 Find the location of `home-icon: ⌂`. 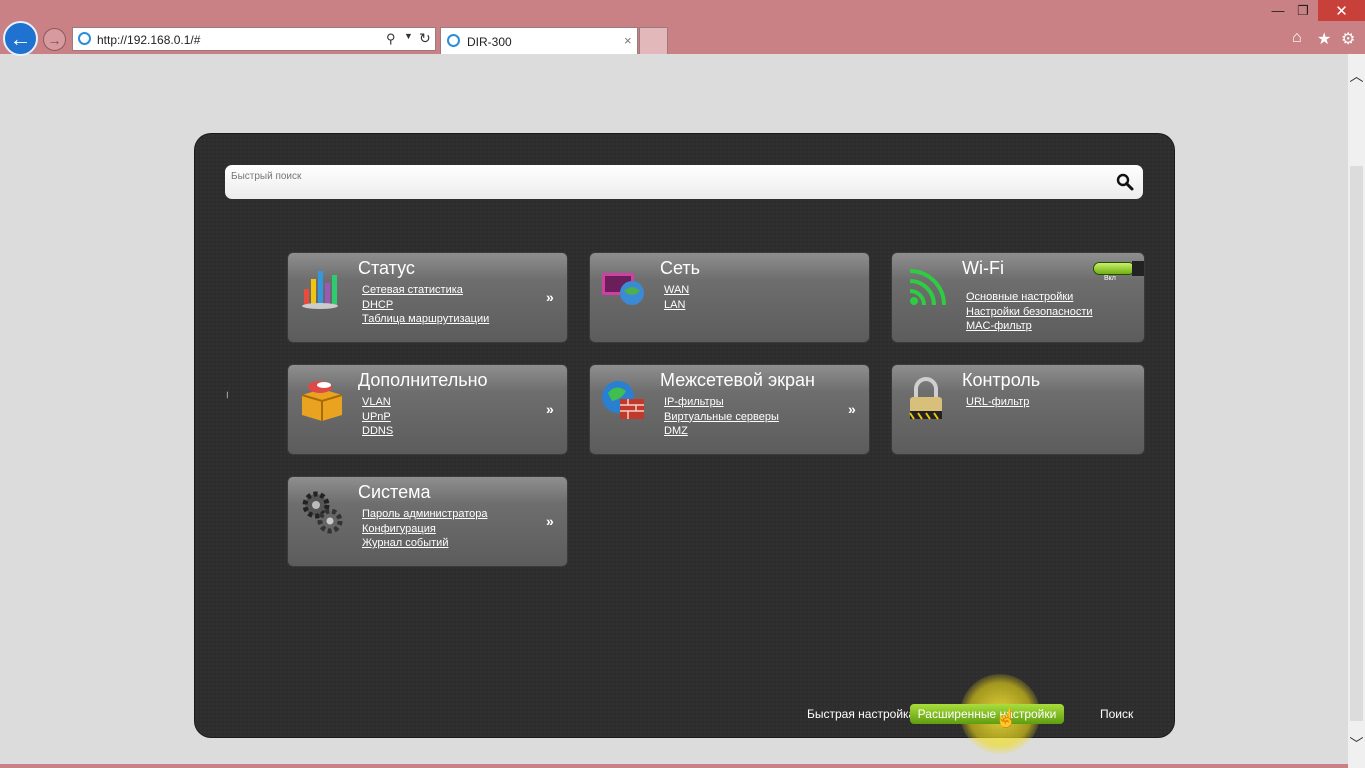

home-icon: ⌂ is located at coordinates (1297, 38).